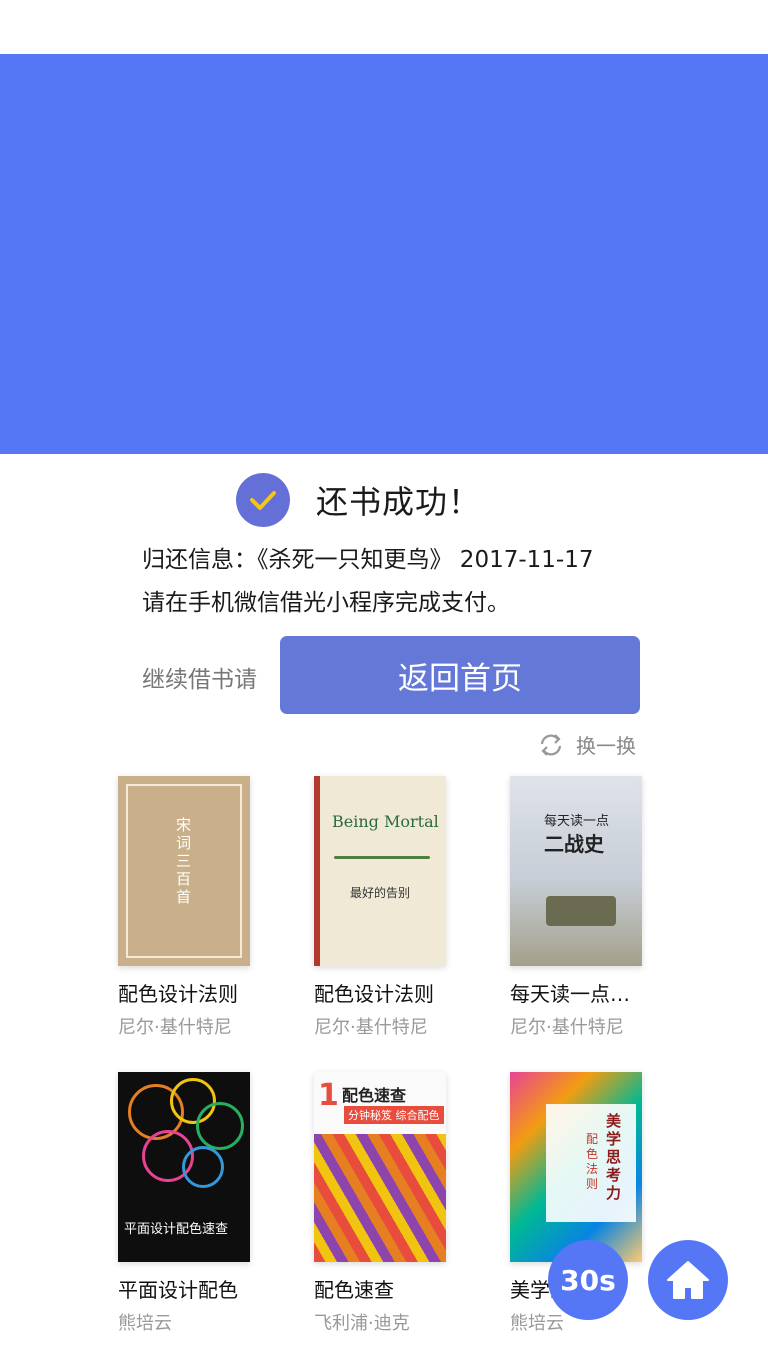 This screenshot has height=1360, width=768. What do you see at coordinates (588, 1280) in the screenshot?
I see `countdown-timer: 30s` at bounding box center [588, 1280].